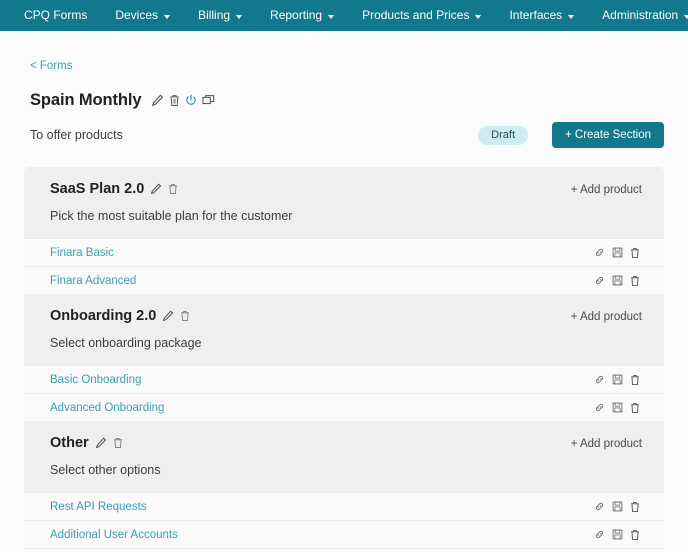  What do you see at coordinates (208, 100) in the screenshot?
I see `copy-icon` at bounding box center [208, 100].